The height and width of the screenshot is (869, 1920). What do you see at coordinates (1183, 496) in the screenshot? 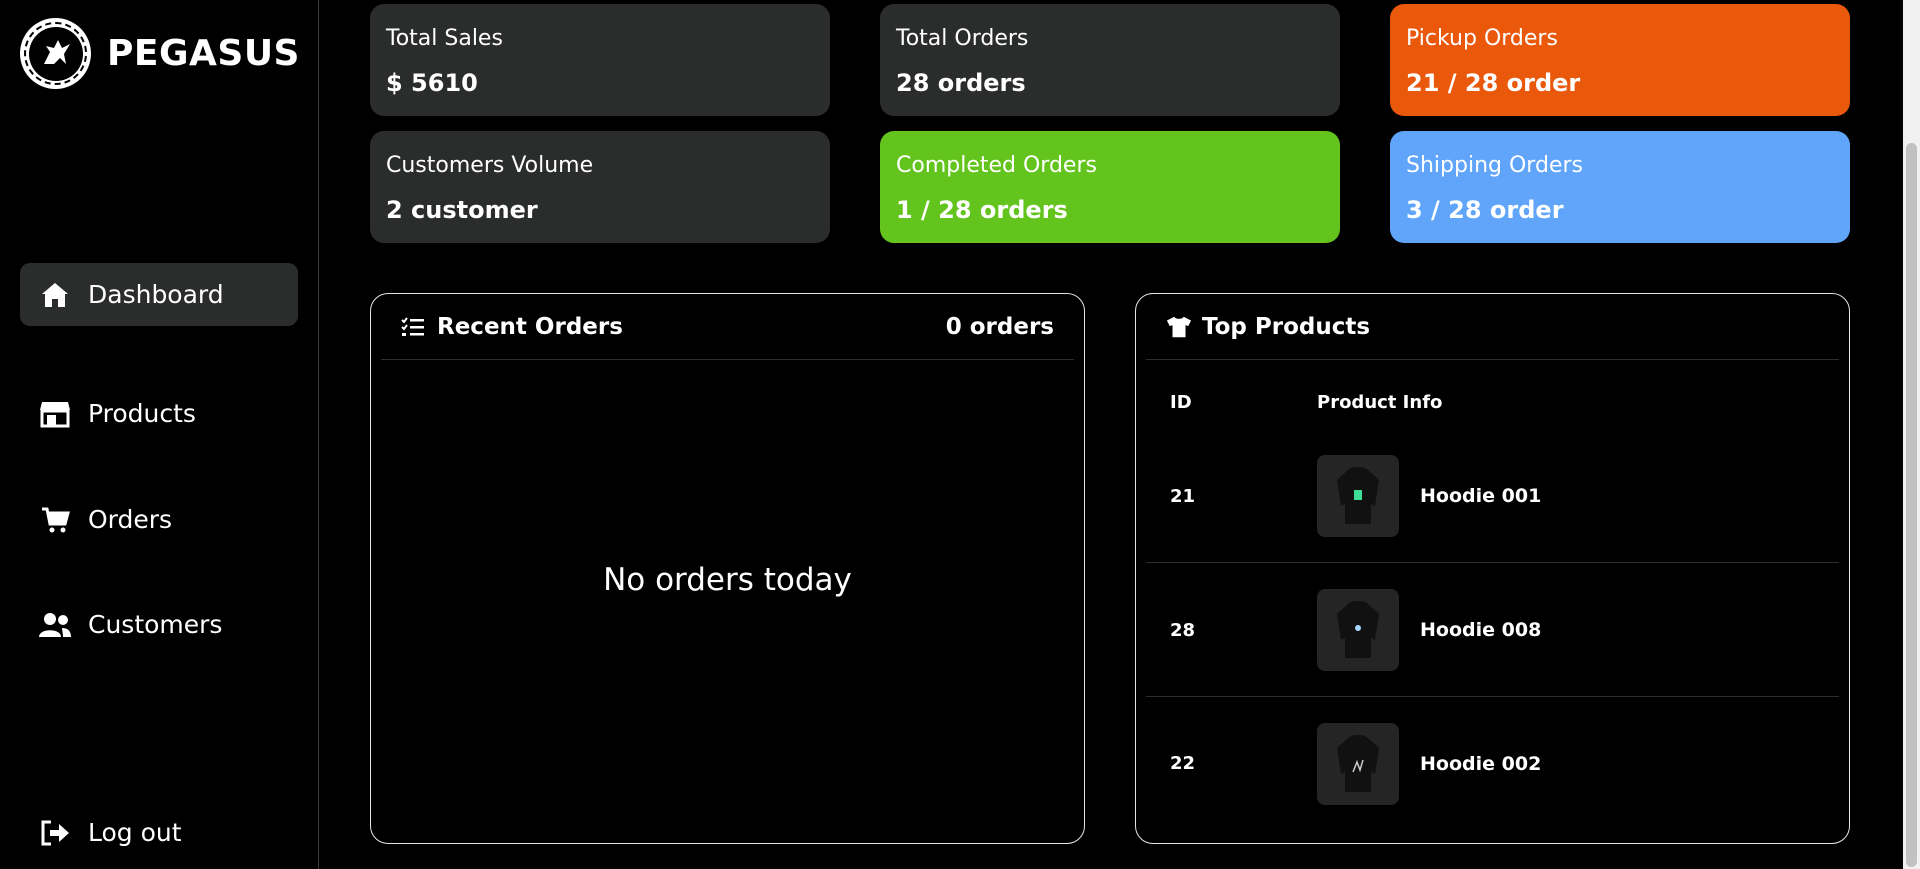
I see `product-id: 21` at bounding box center [1183, 496].